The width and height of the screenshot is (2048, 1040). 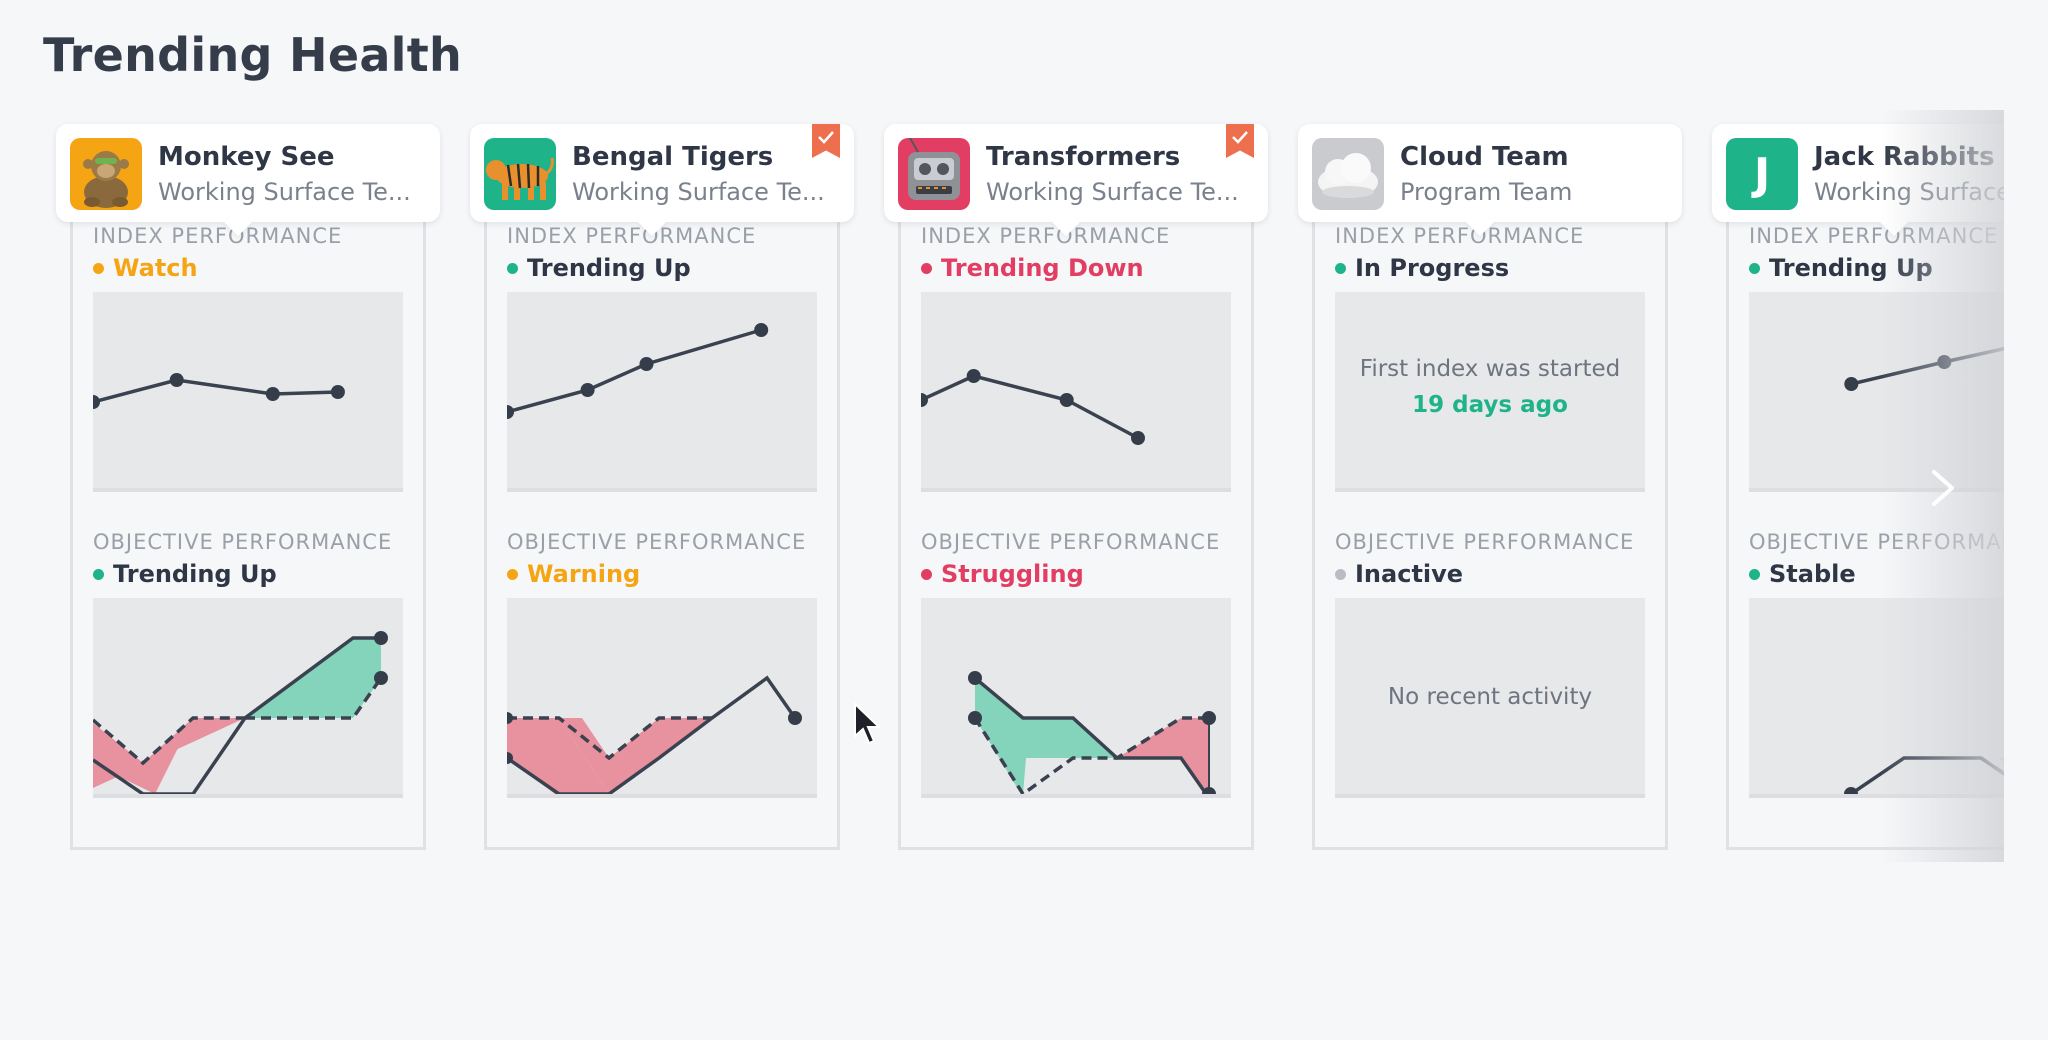 What do you see at coordinates (185, 574) in the screenshot?
I see `objective-status: Trending Up` at bounding box center [185, 574].